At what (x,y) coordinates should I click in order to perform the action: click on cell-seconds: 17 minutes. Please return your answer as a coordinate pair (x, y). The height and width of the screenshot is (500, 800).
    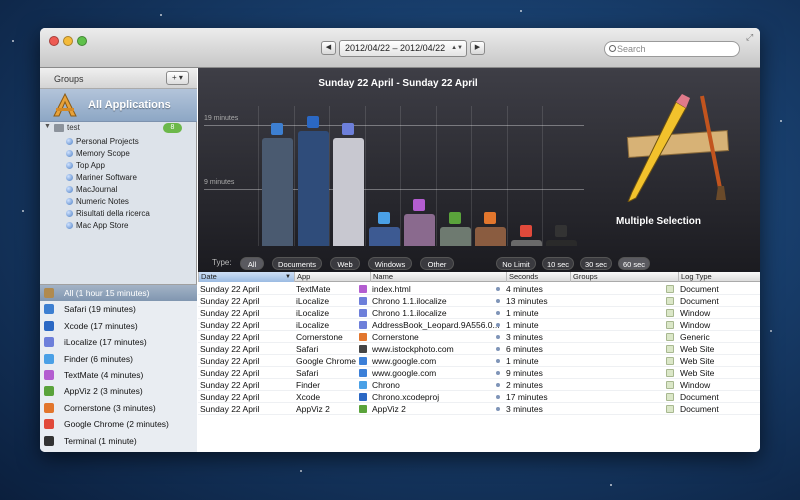
    Looking at the image, I should click on (527, 397).